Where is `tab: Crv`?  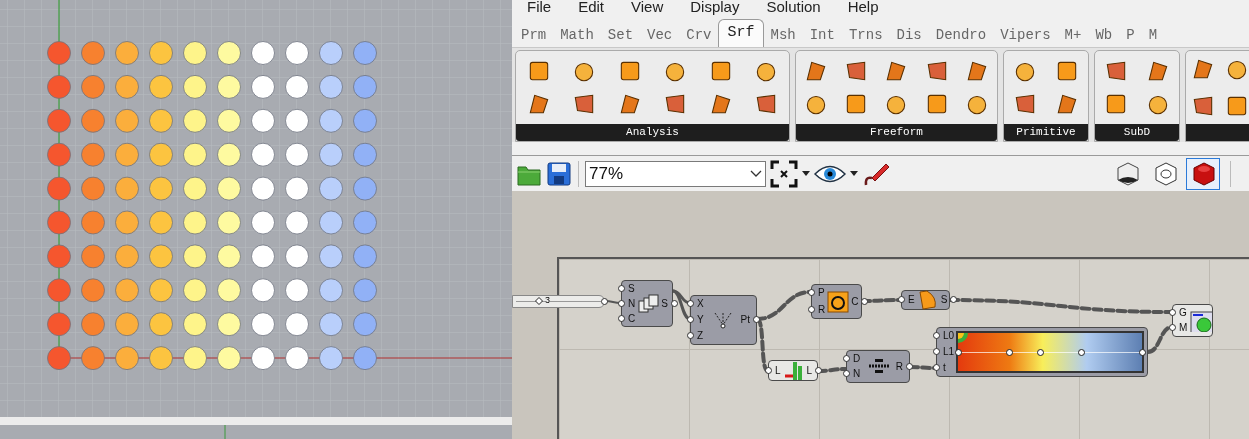 tab: Crv is located at coordinates (699, 35).